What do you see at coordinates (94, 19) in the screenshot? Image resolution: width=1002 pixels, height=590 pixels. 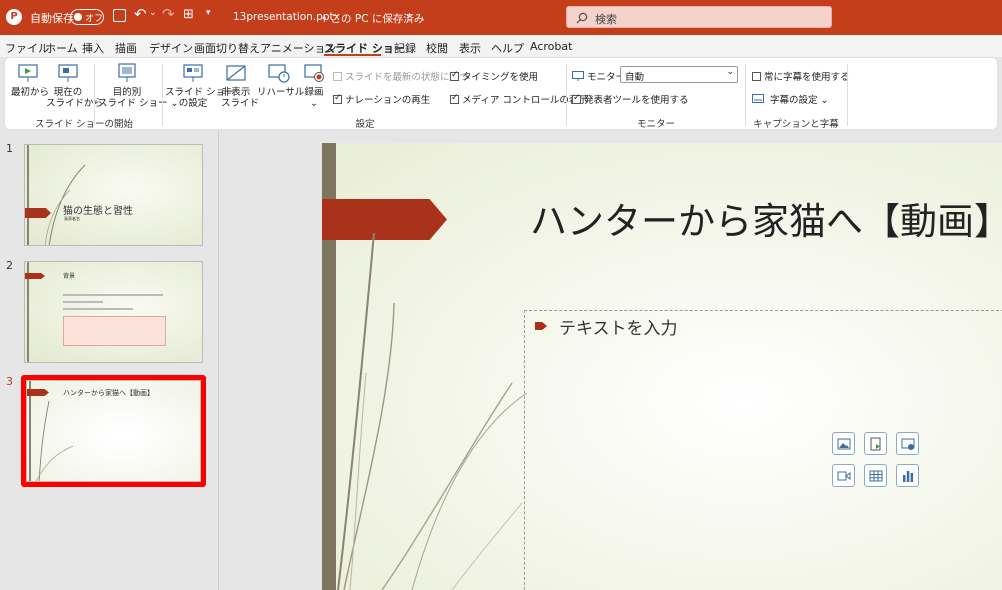 I see `toggle-label: オフ` at bounding box center [94, 19].